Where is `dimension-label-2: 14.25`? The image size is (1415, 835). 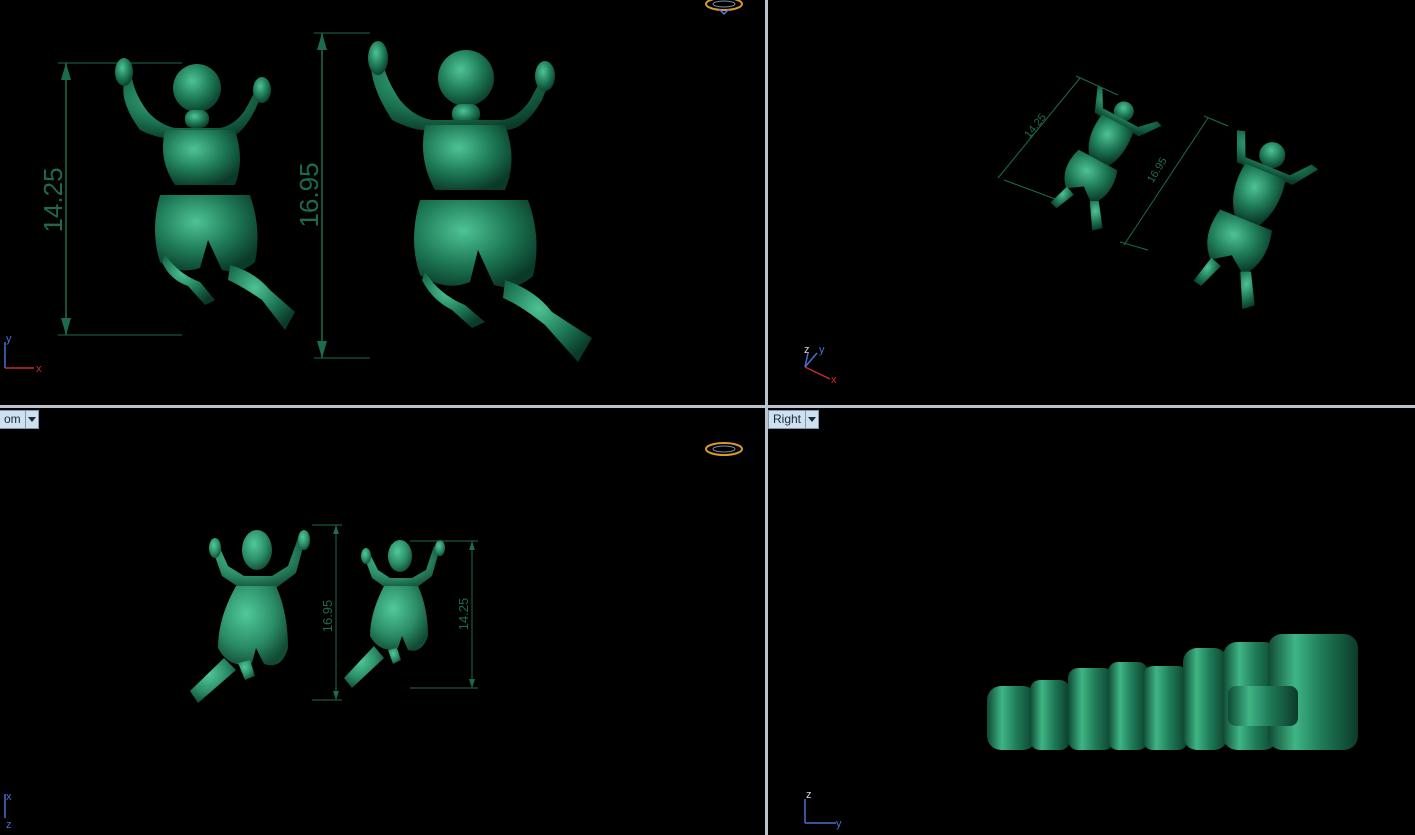 dimension-label-2: 14.25 is located at coordinates (463, 614).